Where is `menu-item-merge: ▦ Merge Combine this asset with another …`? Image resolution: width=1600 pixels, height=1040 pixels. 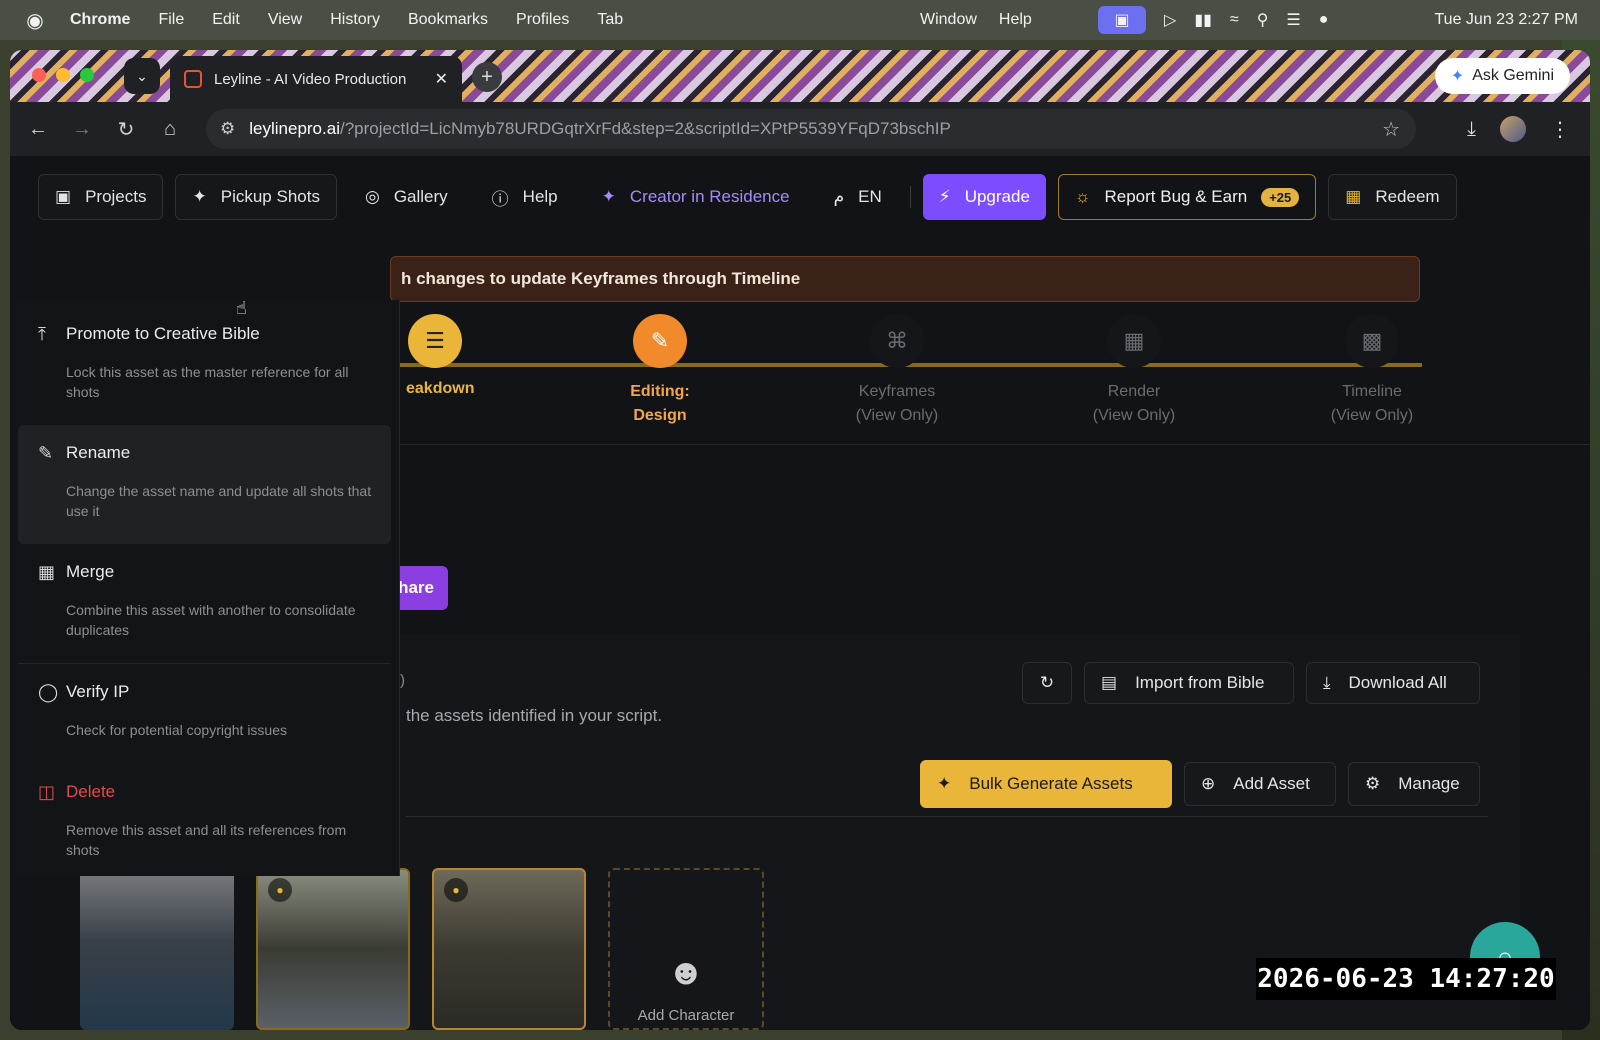
menu-item-merge: ▦ Merge Combine this asset with another … is located at coordinates (204, 603).